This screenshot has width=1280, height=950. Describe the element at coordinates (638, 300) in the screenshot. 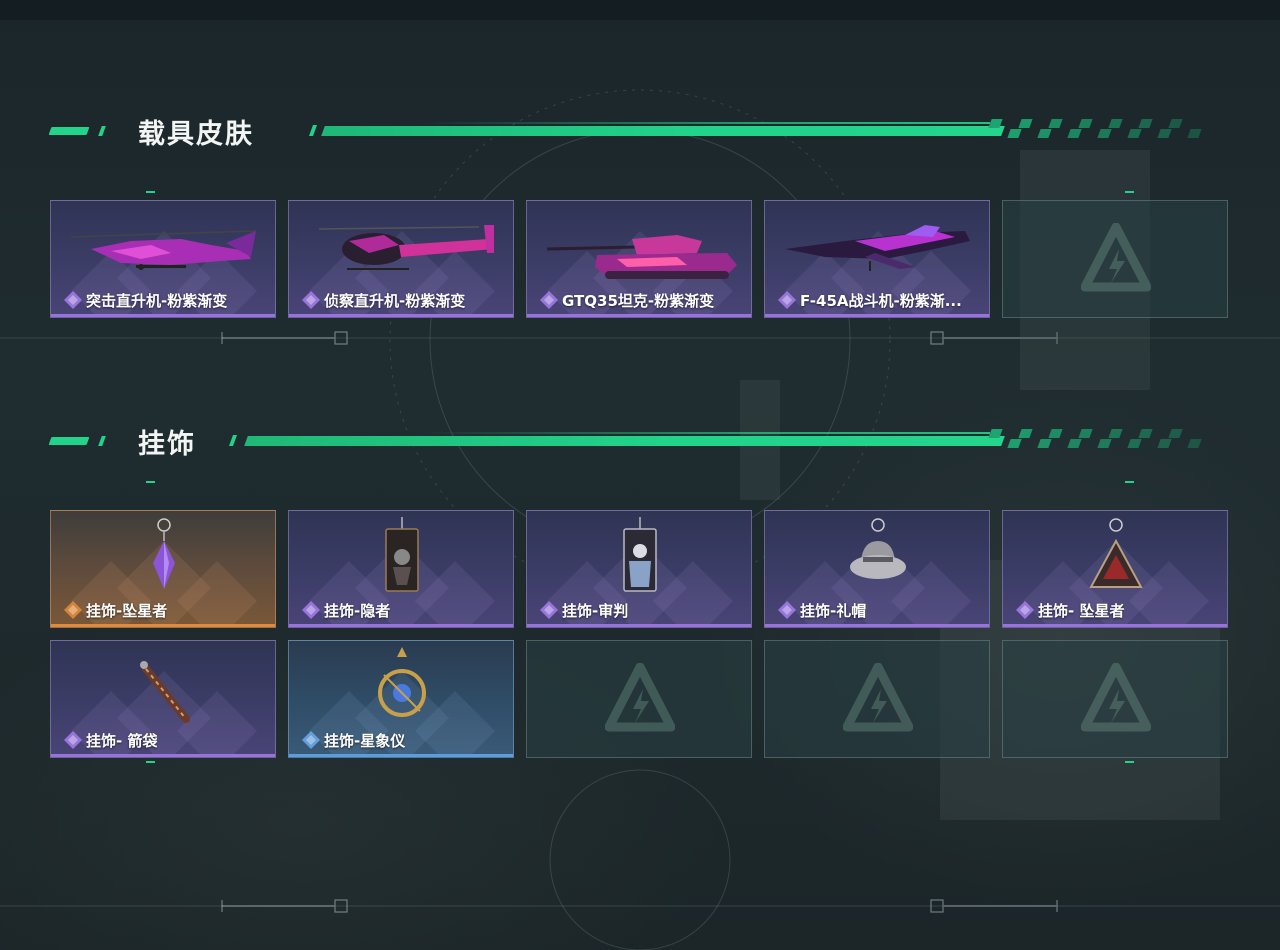

I see `item-name: GTQ35坦克-粉紫渐变` at that location.